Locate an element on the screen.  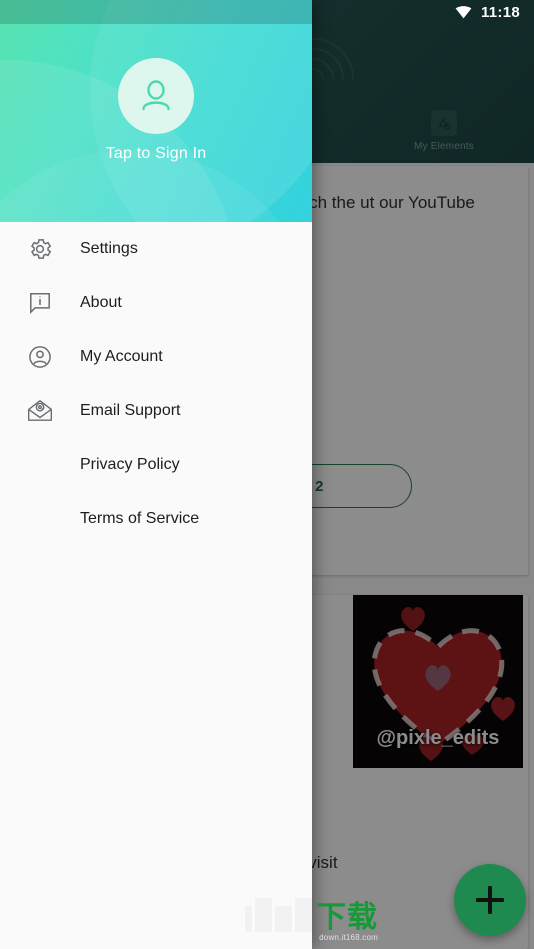
sidebar-item-my-account: My Account is located at coordinates (156, 357).